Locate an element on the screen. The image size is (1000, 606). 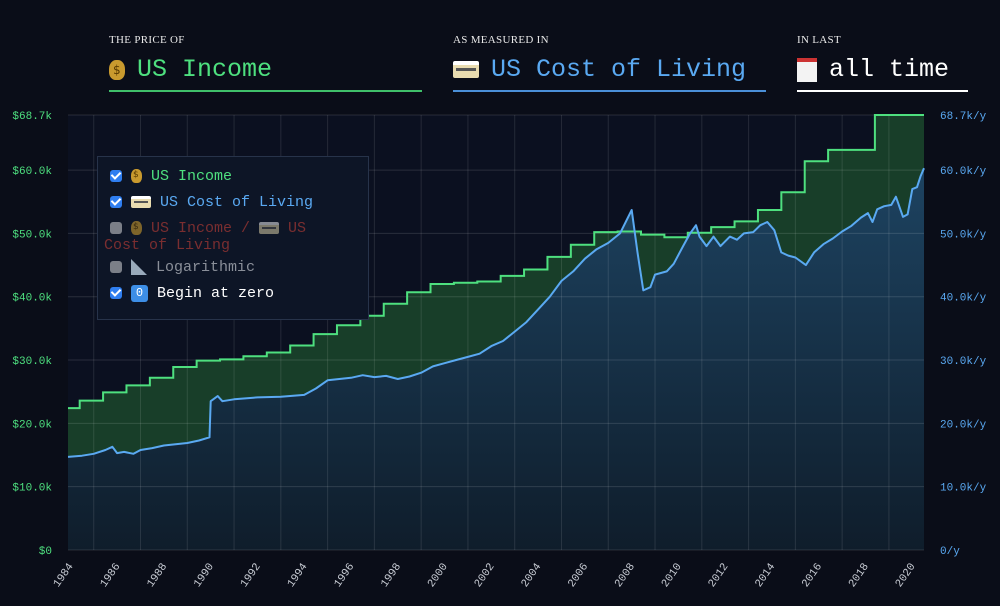
x-tick-label: 1984 is located at coordinates (64, 575).